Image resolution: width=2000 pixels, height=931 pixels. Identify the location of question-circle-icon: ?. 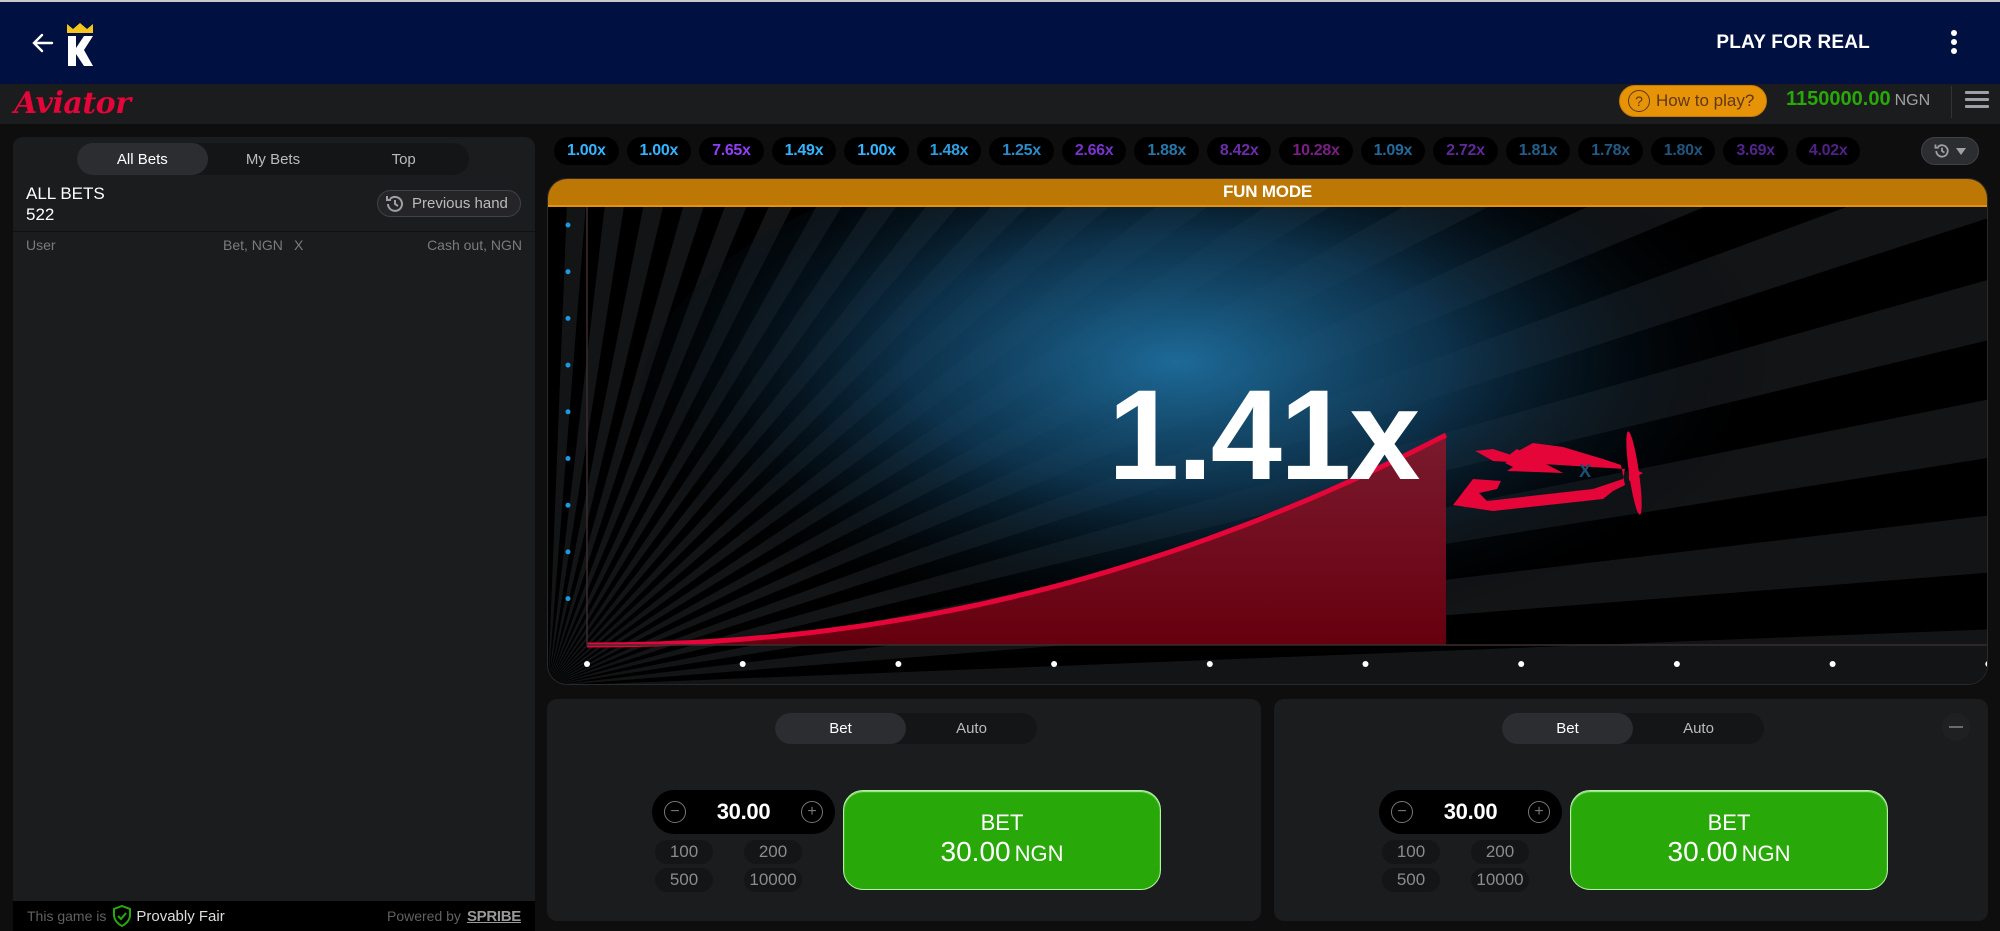
(1639, 101).